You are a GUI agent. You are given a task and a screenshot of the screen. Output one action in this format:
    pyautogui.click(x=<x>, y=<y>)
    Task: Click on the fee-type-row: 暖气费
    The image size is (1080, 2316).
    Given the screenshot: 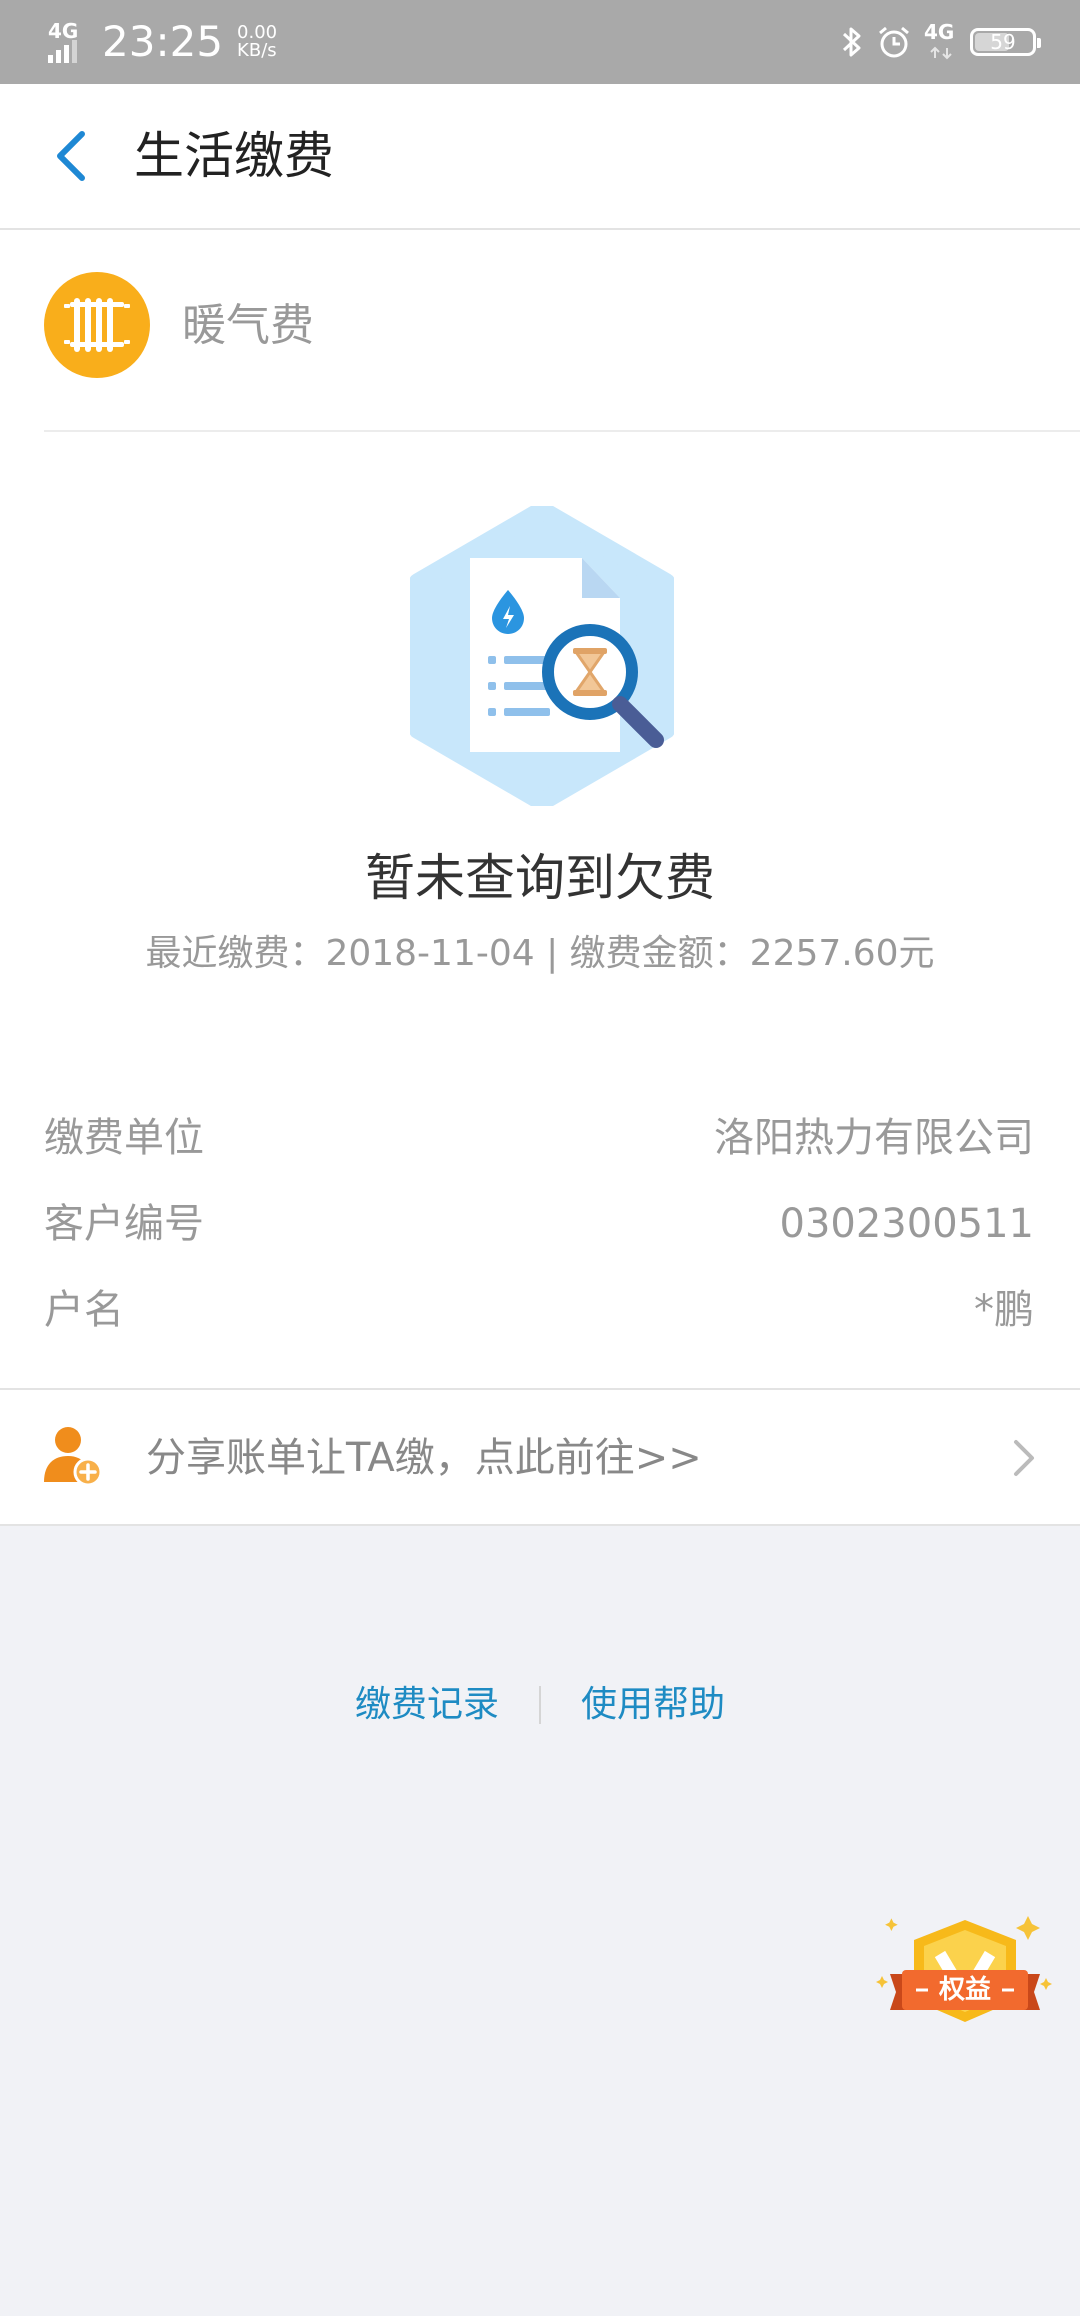 What is the action you would take?
    pyautogui.click(x=540, y=330)
    